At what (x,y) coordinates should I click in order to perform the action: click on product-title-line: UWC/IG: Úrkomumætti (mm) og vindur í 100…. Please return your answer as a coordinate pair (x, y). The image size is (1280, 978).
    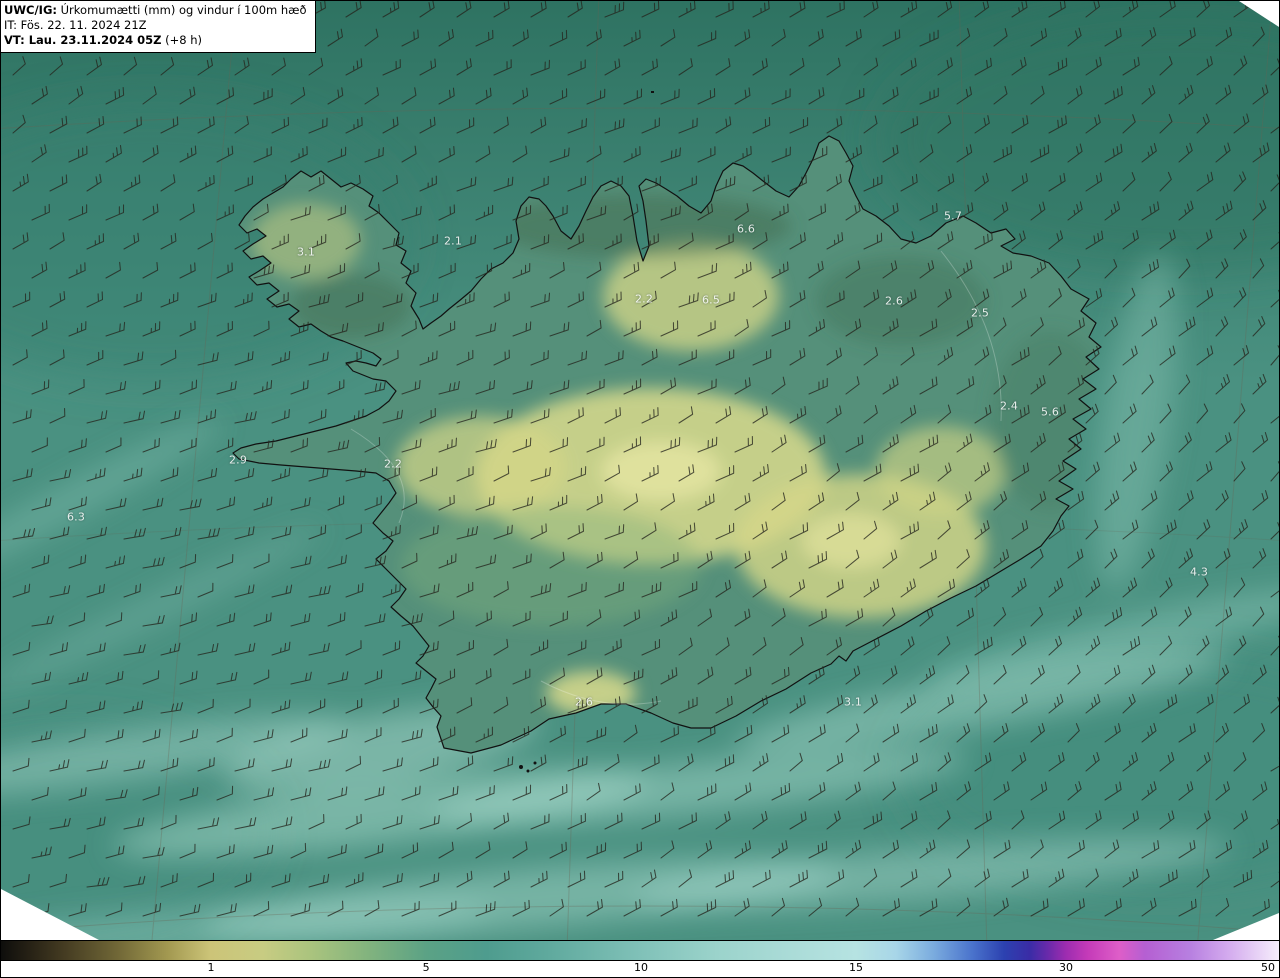
    Looking at the image, I should click on (155, 10).